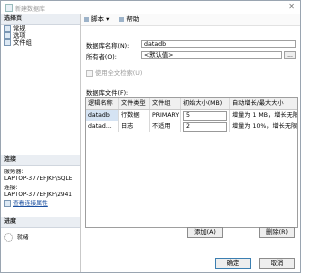 This screenshot has height=273, width=320. Describe the element at coordinates (40, 19) in the screenshot. I see `select-page-header: 选择页` at that location.